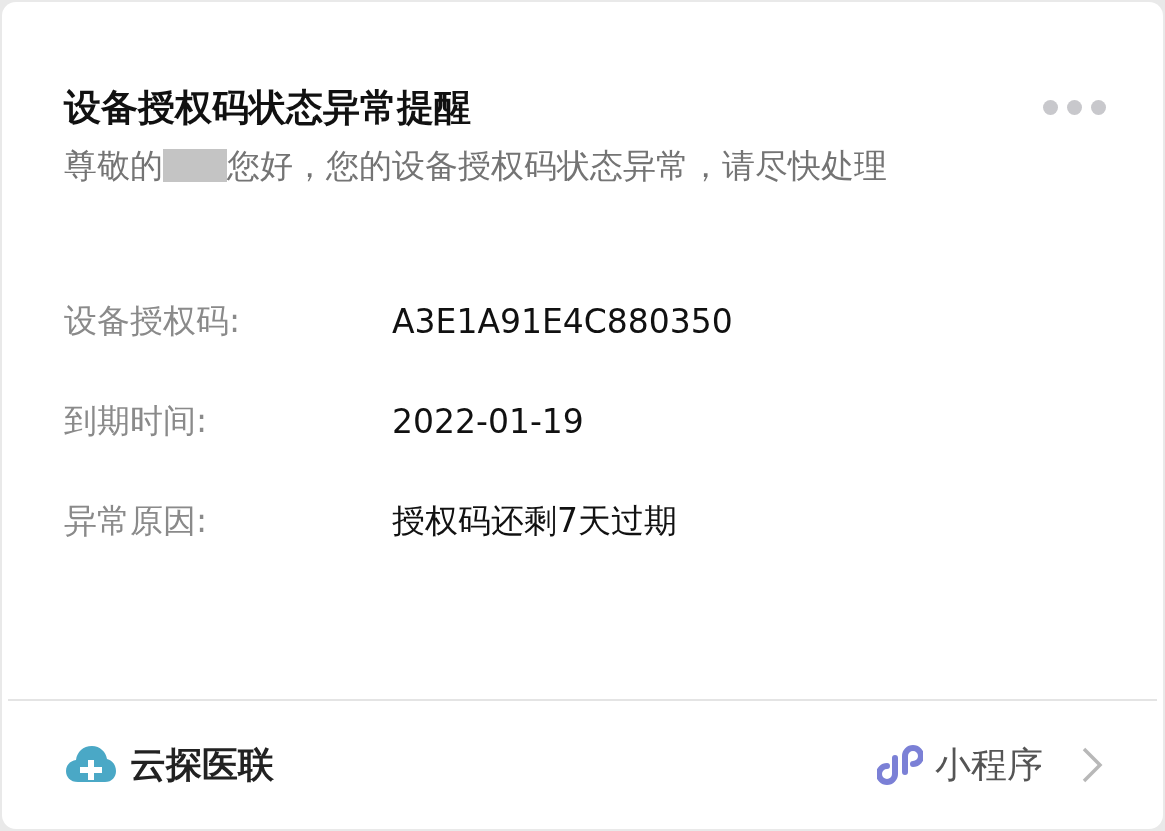  What do you see at coordinates (960, 765) in the screenshot?
I see `mini-program-link: 小程序` at bounding box center [960, 765].